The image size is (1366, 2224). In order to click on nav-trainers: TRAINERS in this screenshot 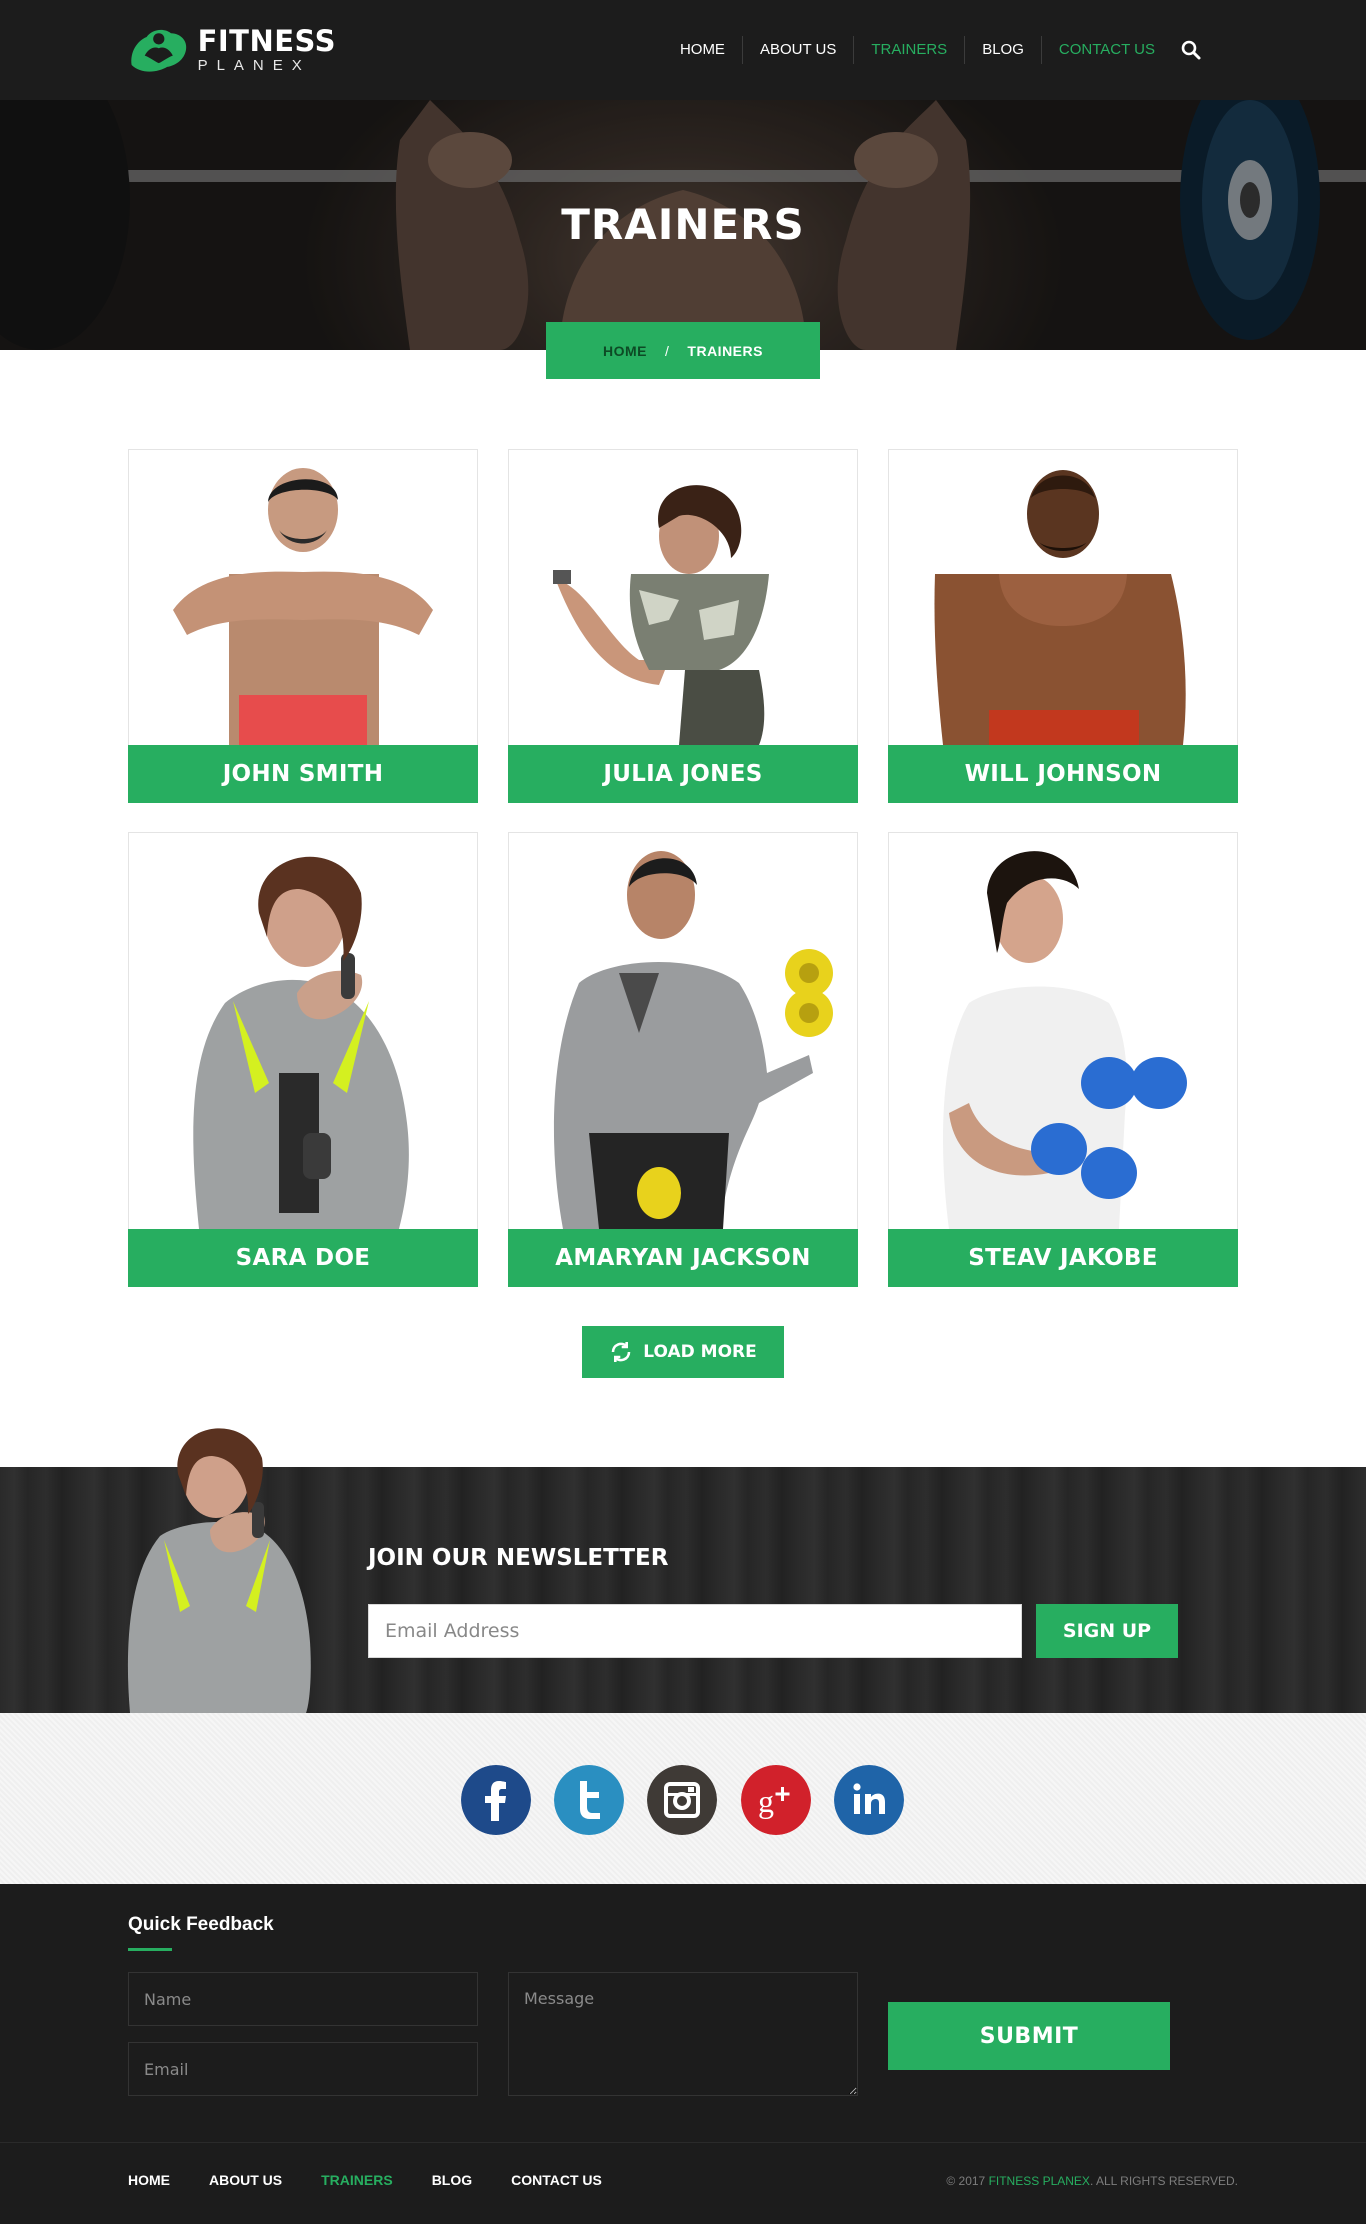, I will do `click(910, 50)`.